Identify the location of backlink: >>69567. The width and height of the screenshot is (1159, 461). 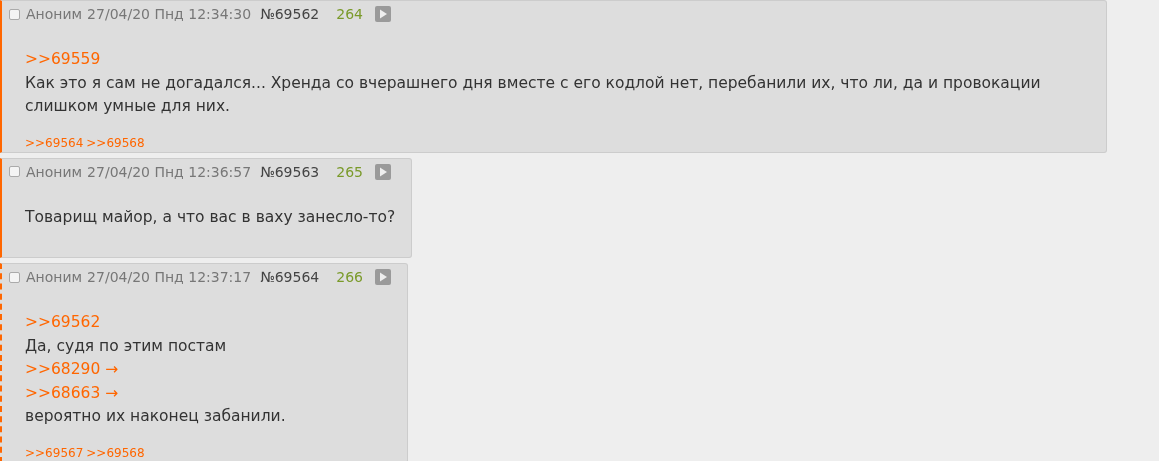
(54, 452).